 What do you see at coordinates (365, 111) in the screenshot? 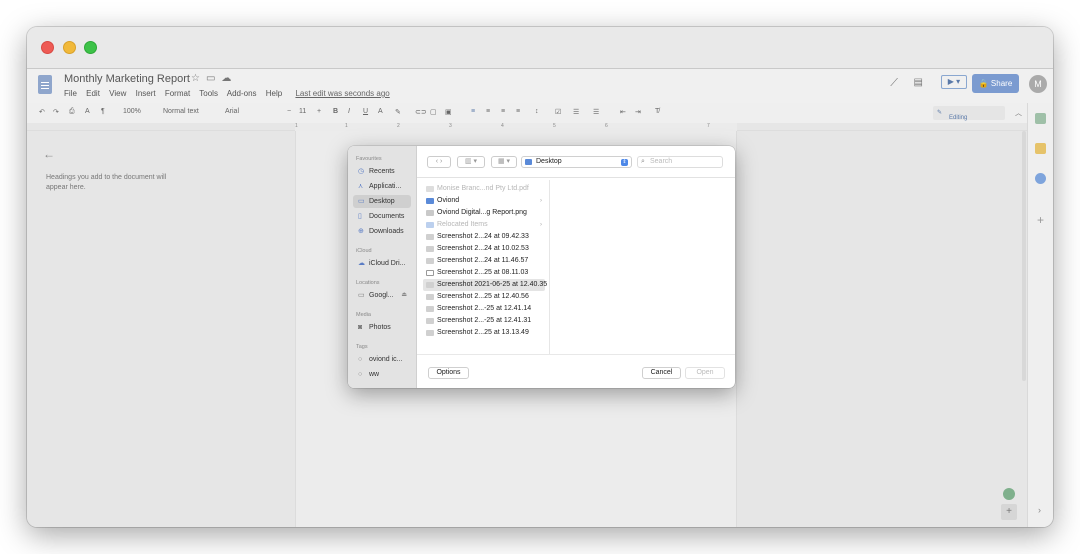
I see `underline-icon: U` at bounding box center [365, 111].